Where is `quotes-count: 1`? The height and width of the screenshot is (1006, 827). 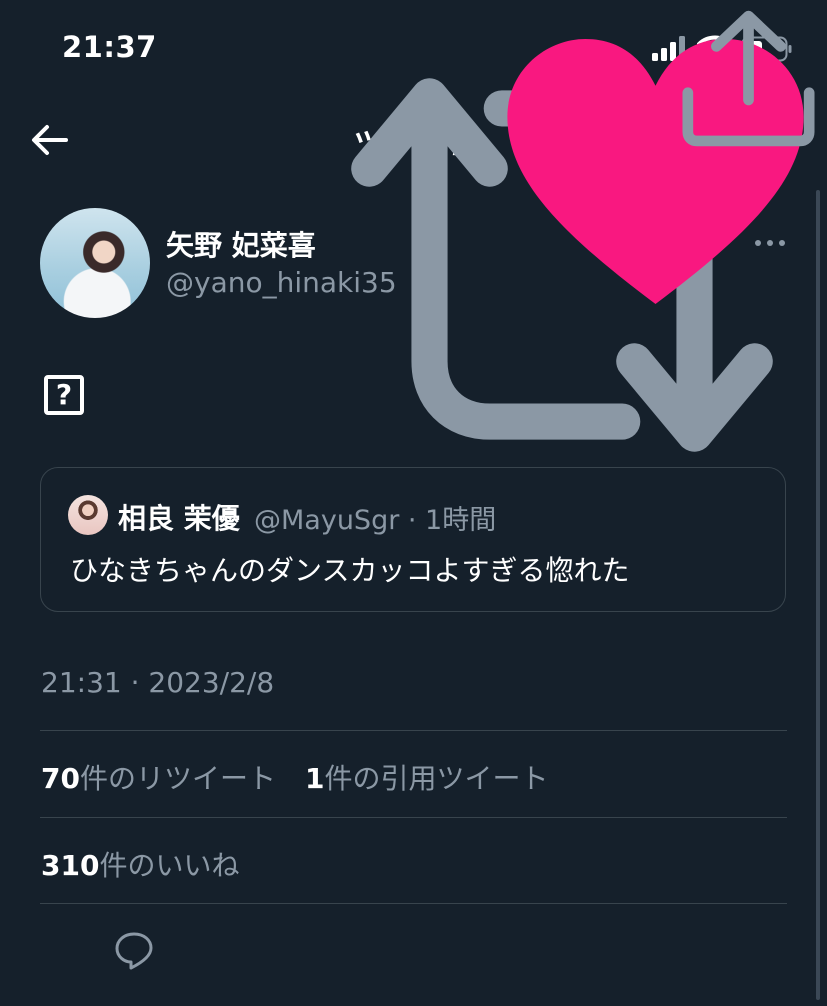
quotes-count: 1 is located at coordinates (315, 778).